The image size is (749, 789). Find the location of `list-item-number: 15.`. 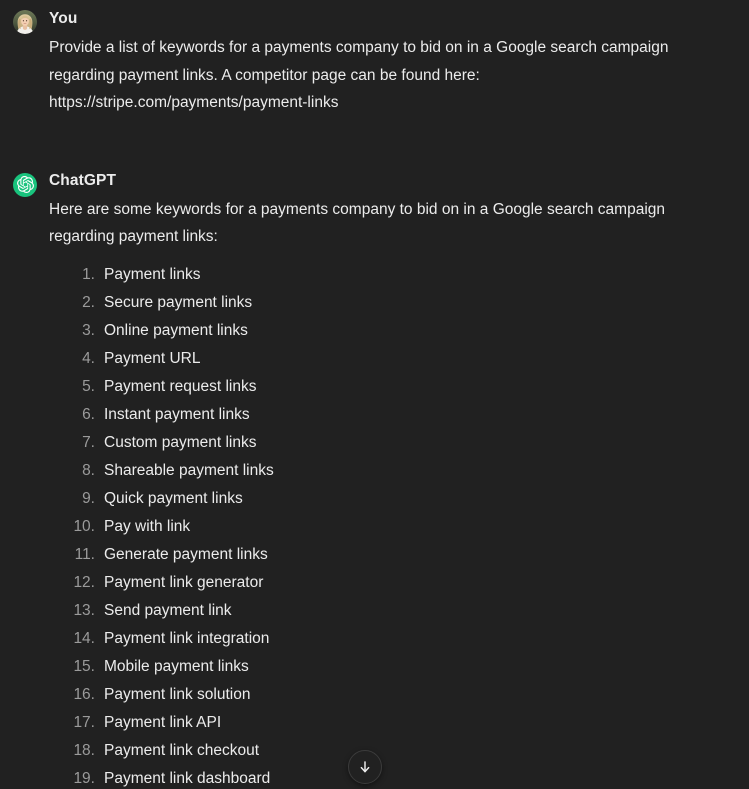

list-item-number: 15. is located at coordinates (84, 666).